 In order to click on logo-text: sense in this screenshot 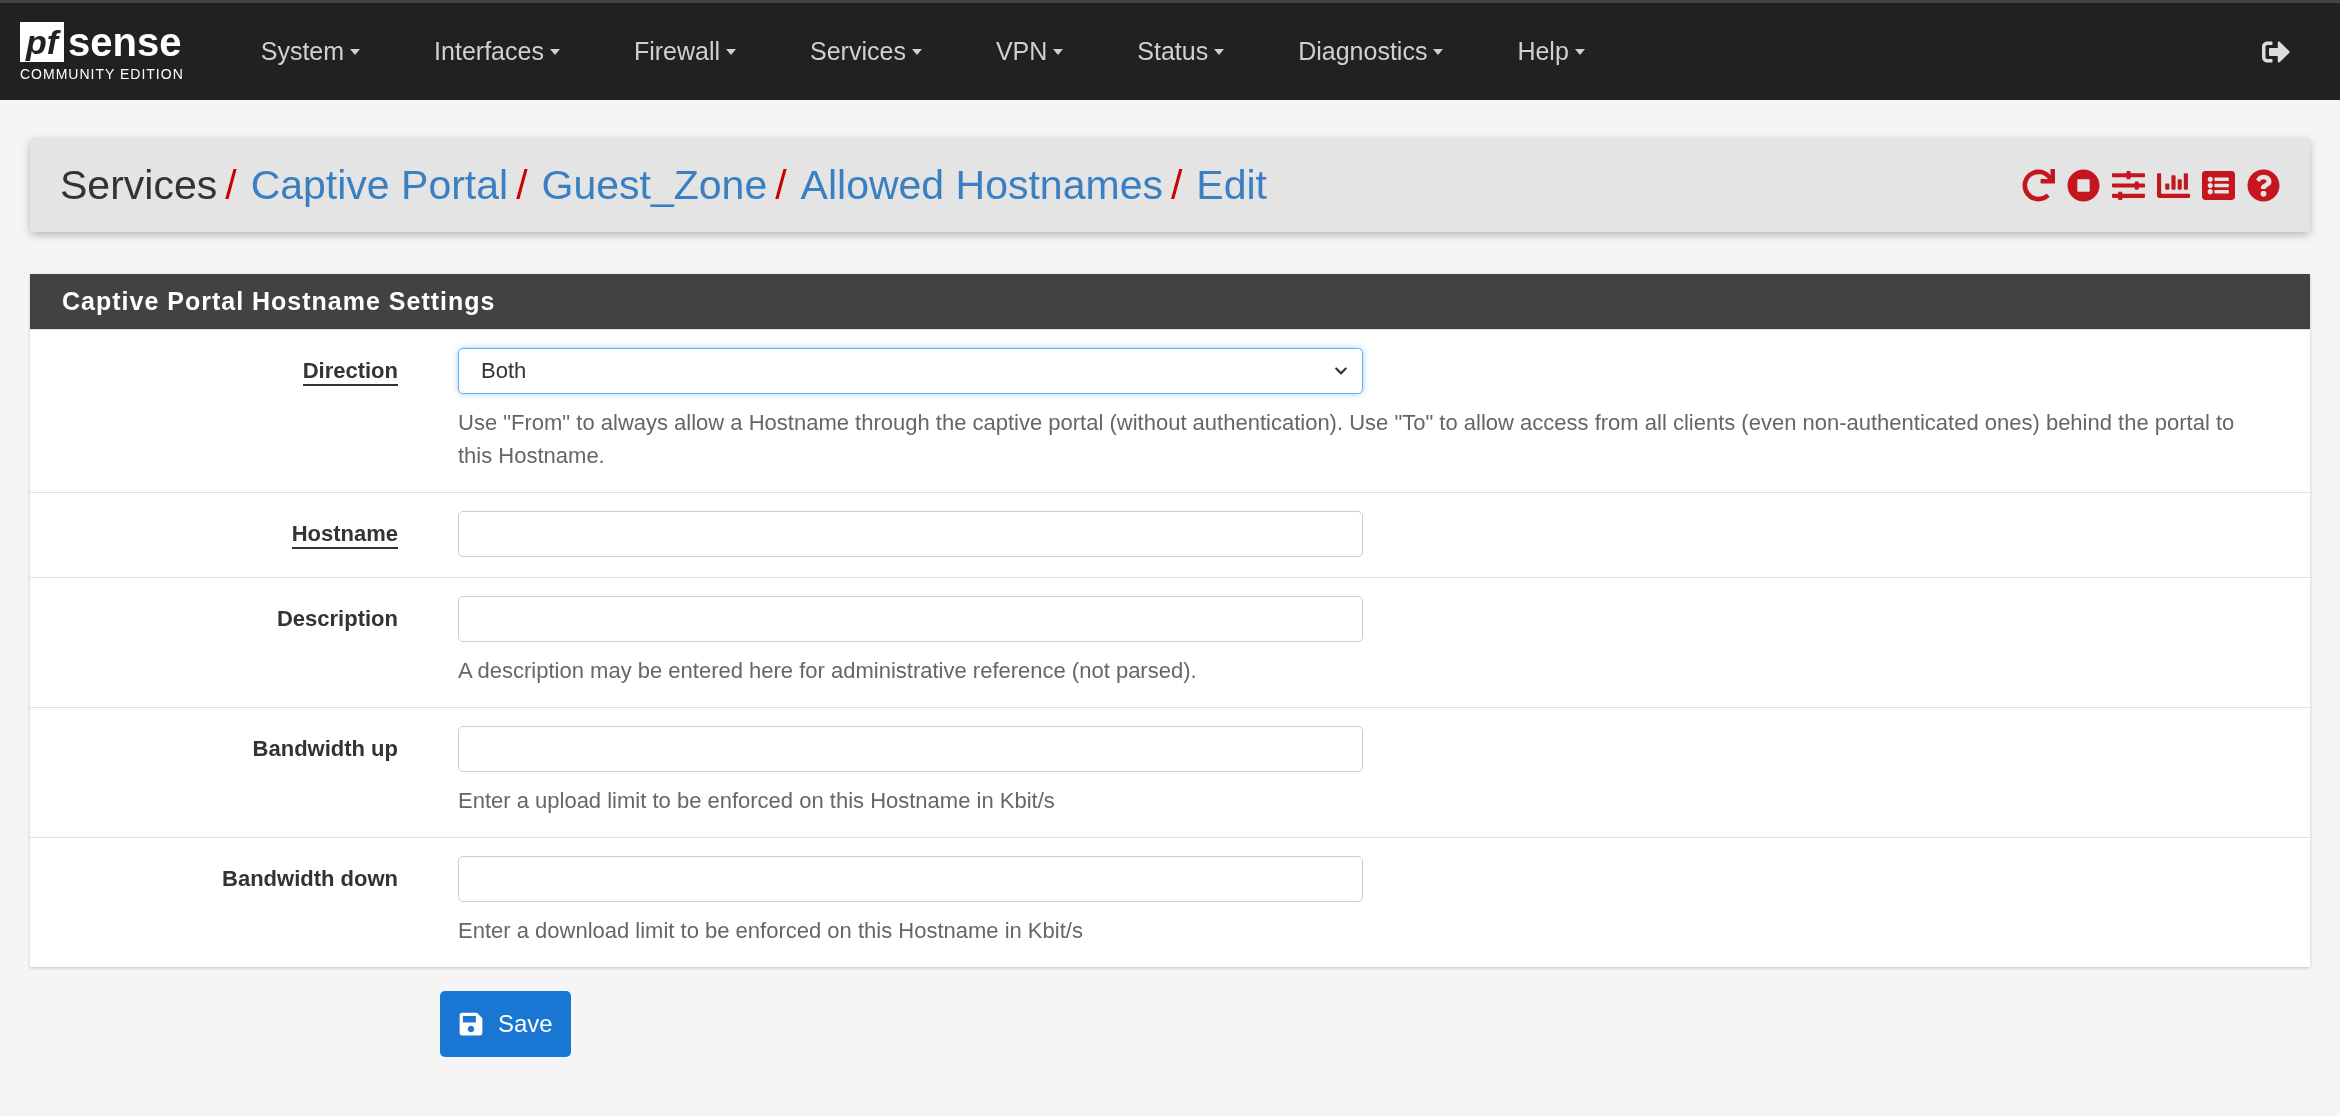, I will do `click(125, 41)`.